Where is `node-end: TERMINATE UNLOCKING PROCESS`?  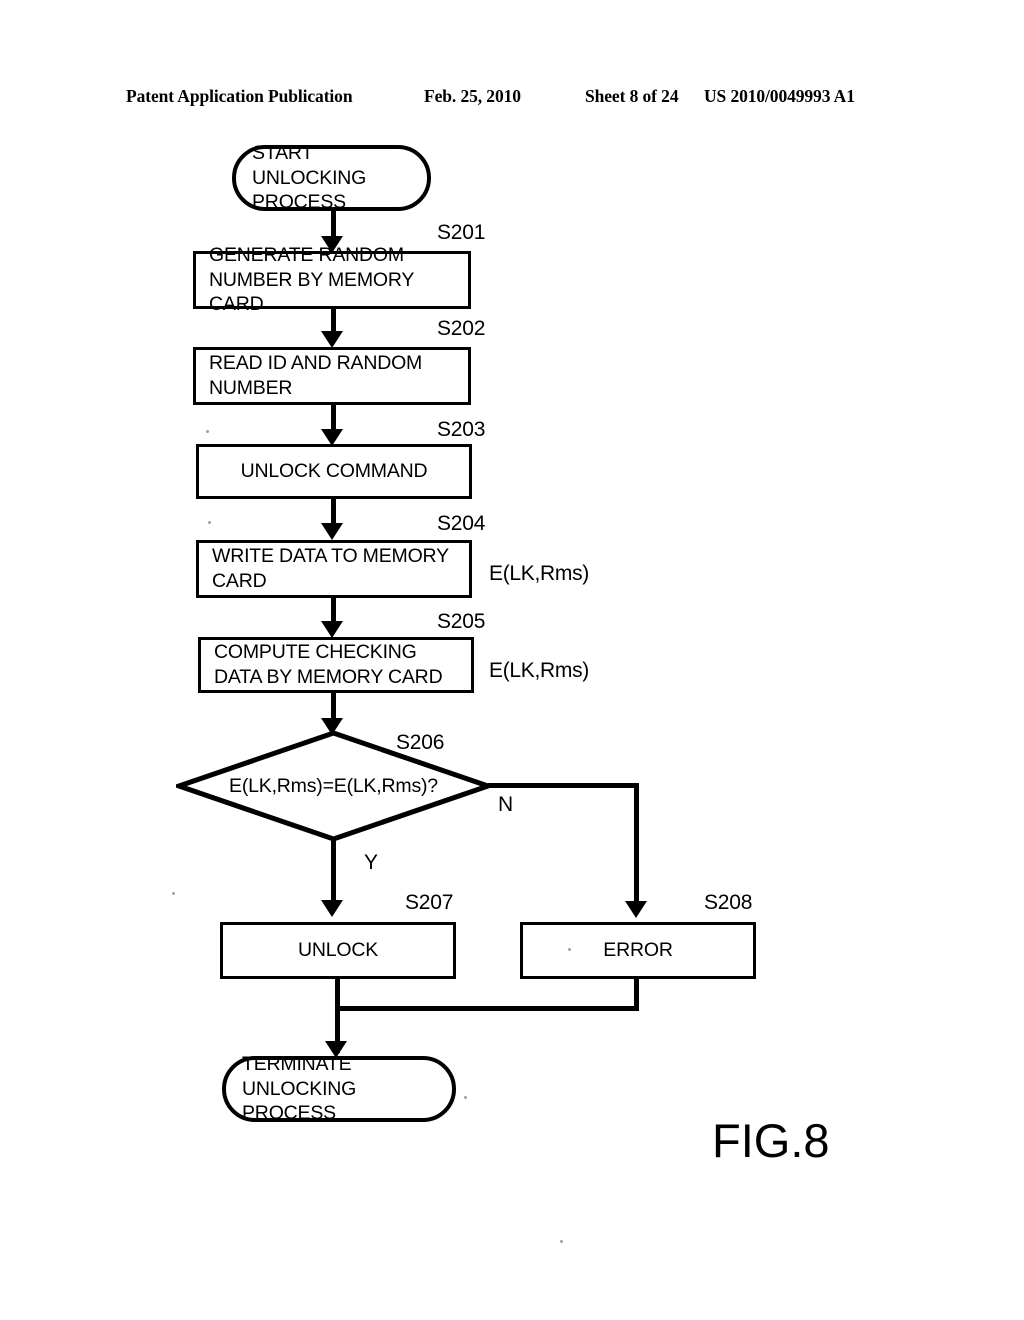
node-end: TERMINATE UNLOCKING PROCESS is located at coordinates (339, 1088).